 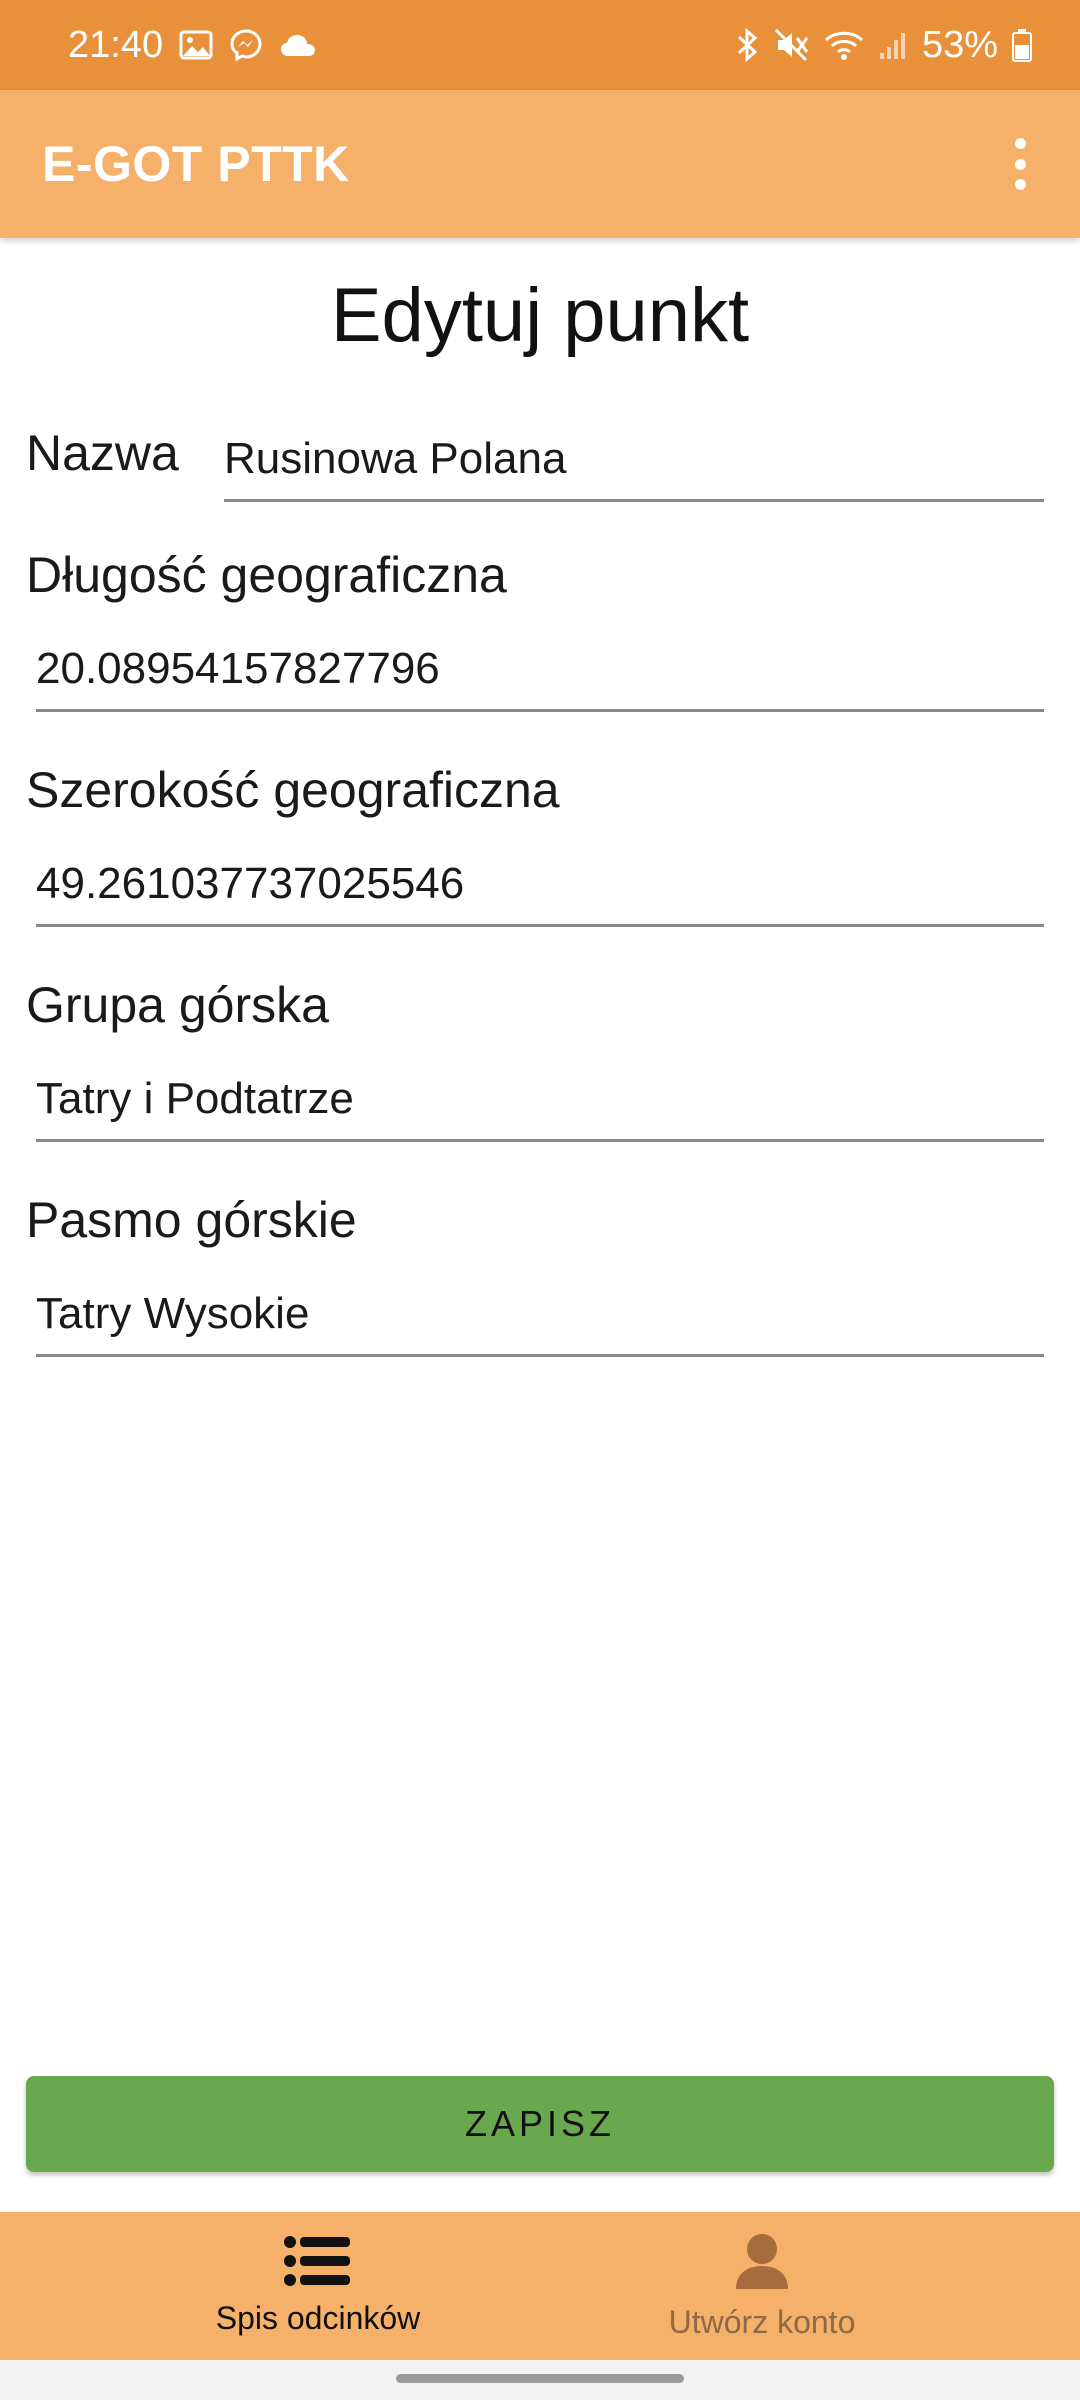 What do you see at coordinates (196, 45) in the screenshot?
I see `image-icon` at bounding box center [196, 45].